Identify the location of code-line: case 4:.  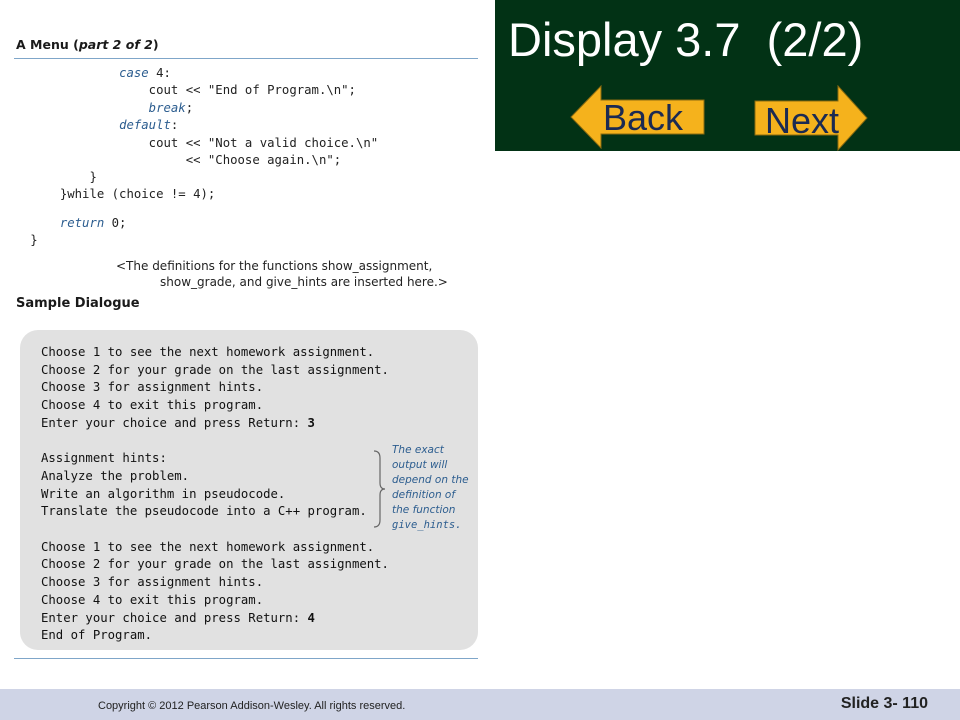
(145, 73).